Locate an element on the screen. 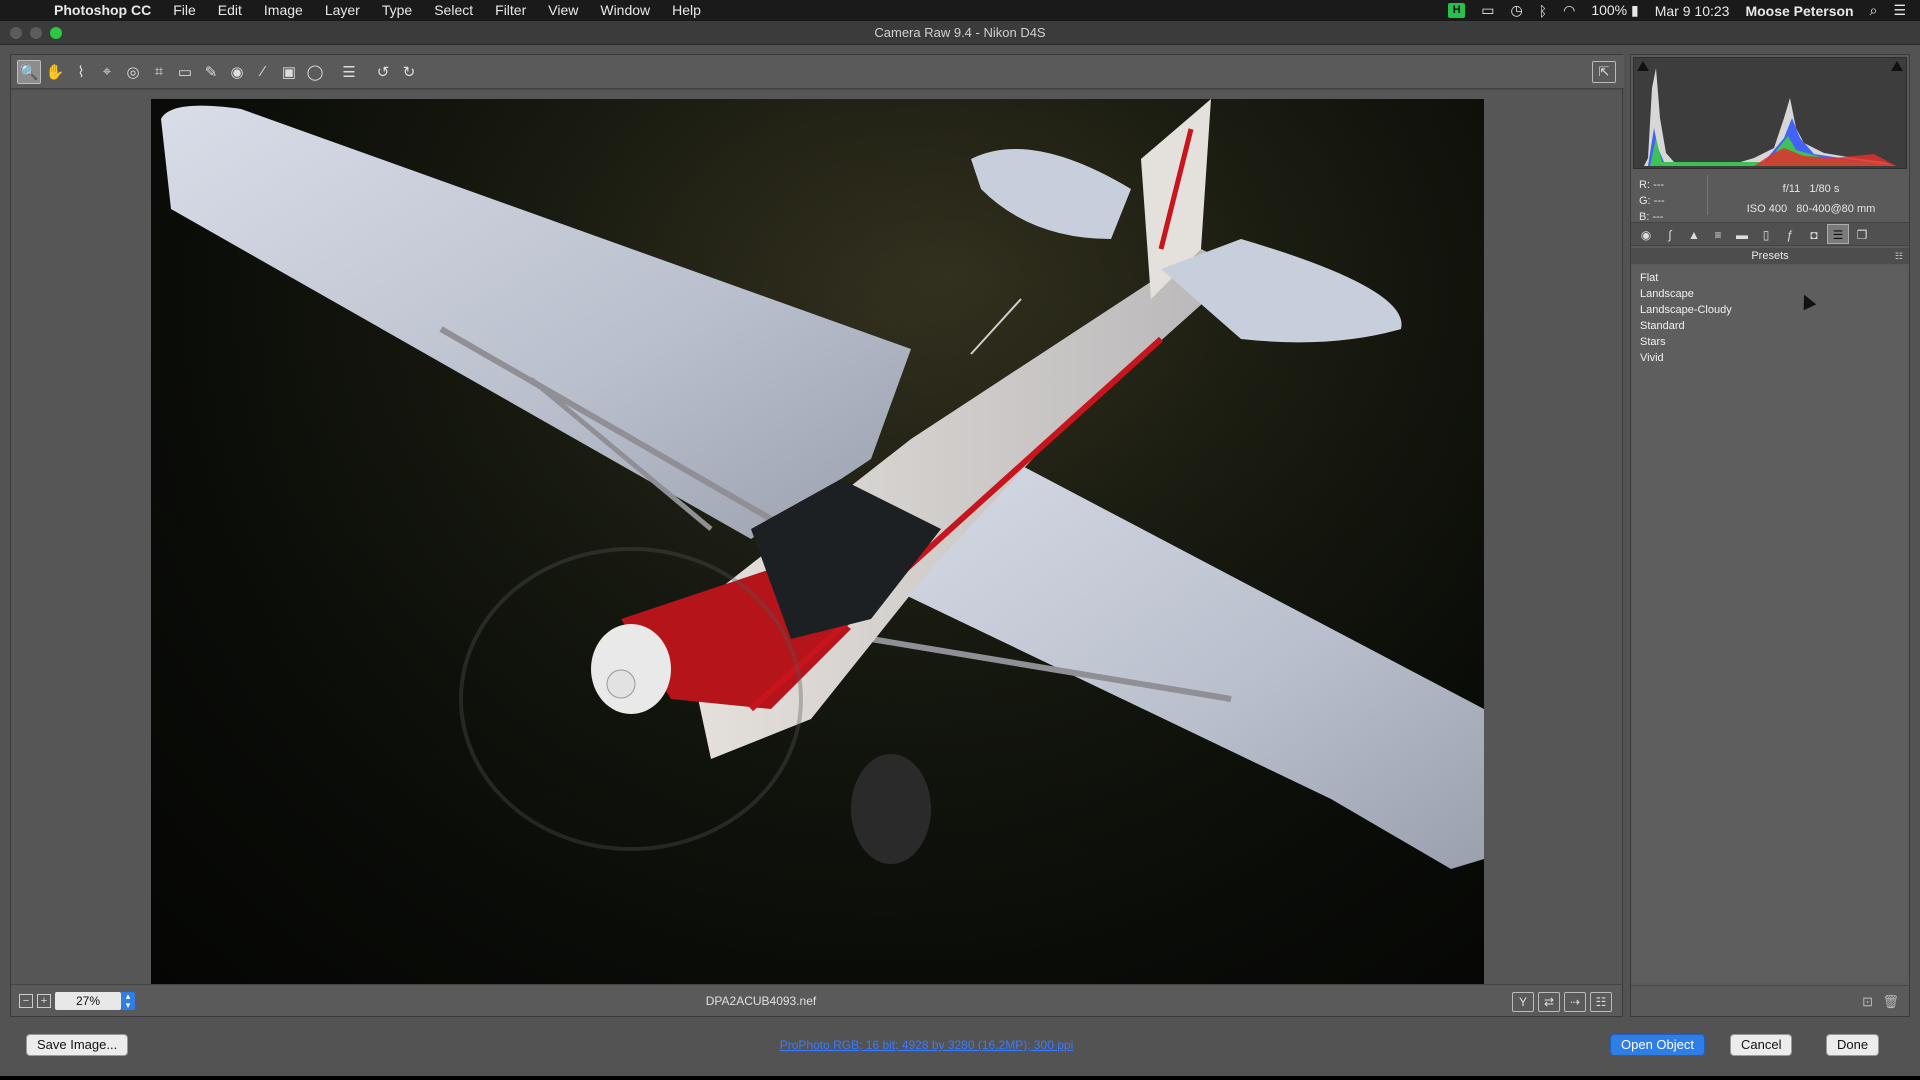  menu-type: Type is located at coordinates (397, 10).